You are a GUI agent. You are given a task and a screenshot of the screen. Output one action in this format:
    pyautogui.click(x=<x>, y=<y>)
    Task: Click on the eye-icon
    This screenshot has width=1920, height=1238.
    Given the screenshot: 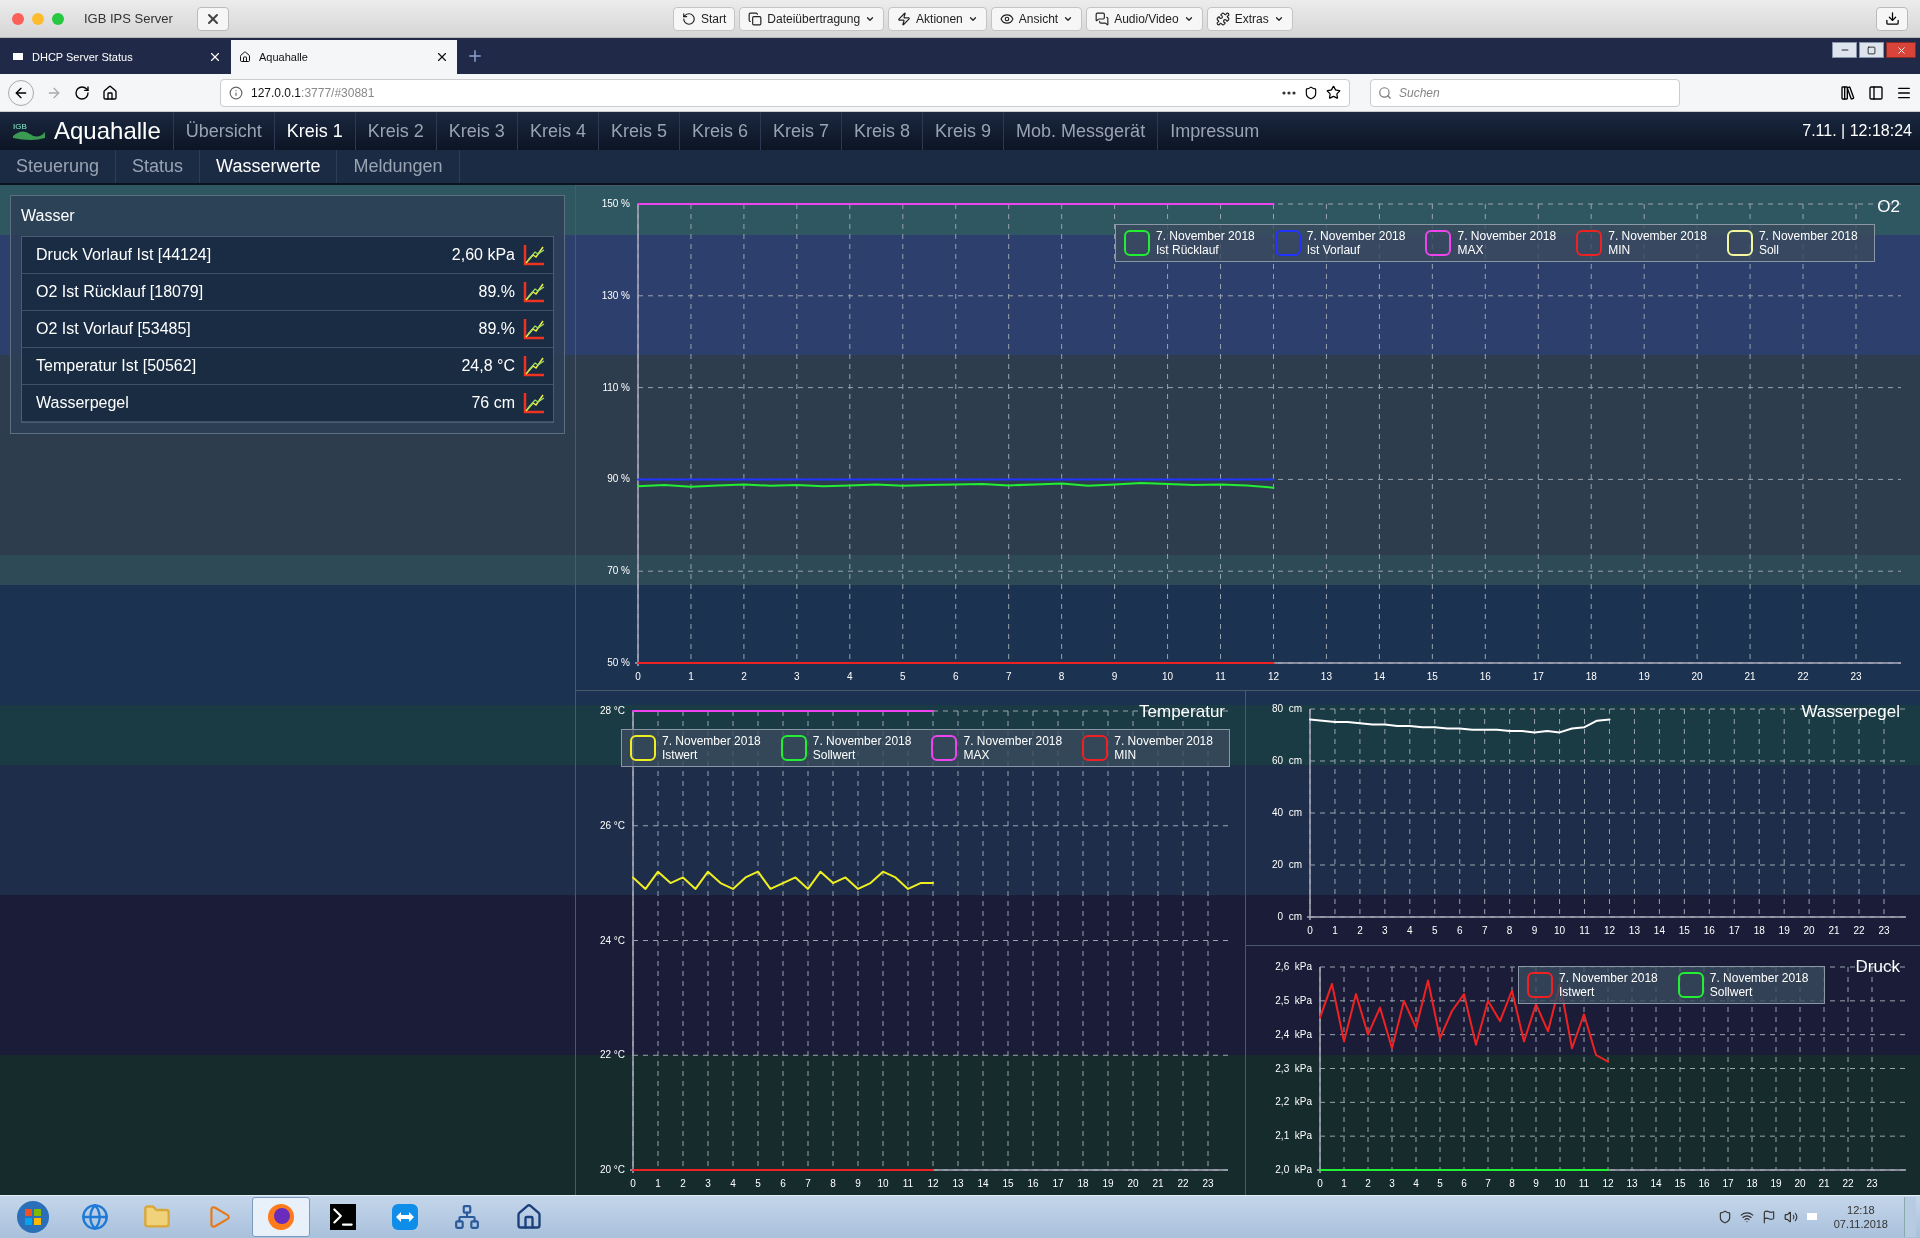 What is the action you would take?
    pyautogui.click(x=1006, y=19)
    